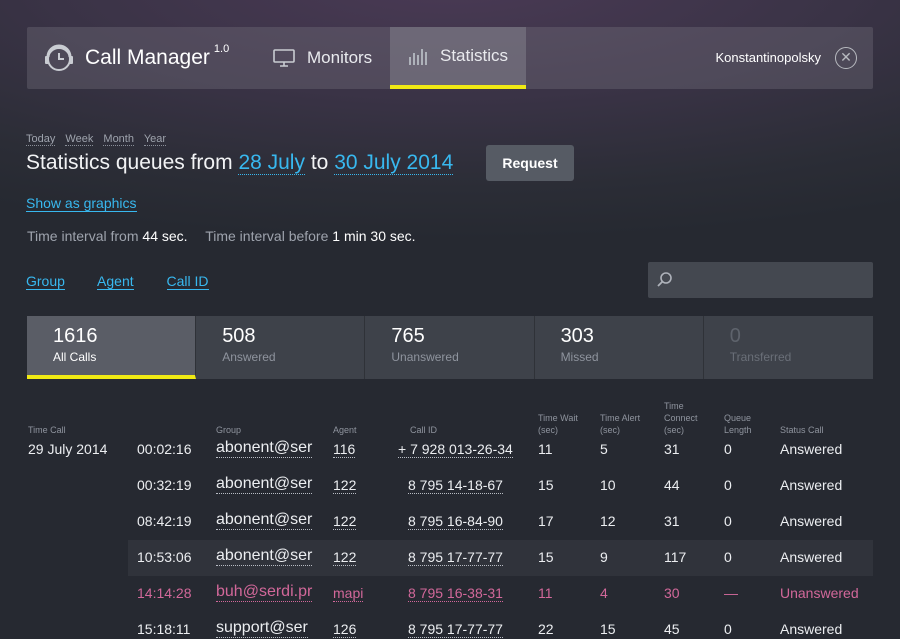 The height and width of the screenshot is (639, 900). What do you see at coordinates (59, 57) in the screenshot?
I see `headset-clock-icon` at bounding box center [59, 57].